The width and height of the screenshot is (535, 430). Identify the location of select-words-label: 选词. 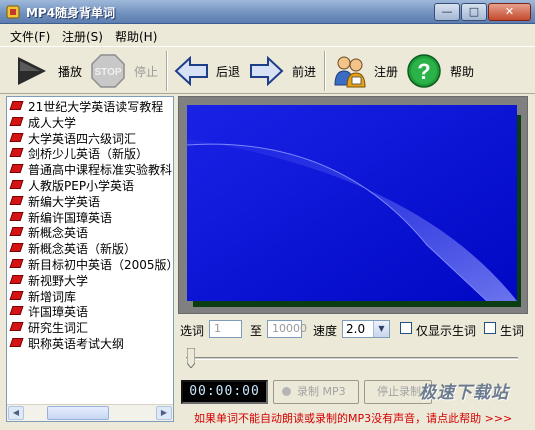
(192, 331).